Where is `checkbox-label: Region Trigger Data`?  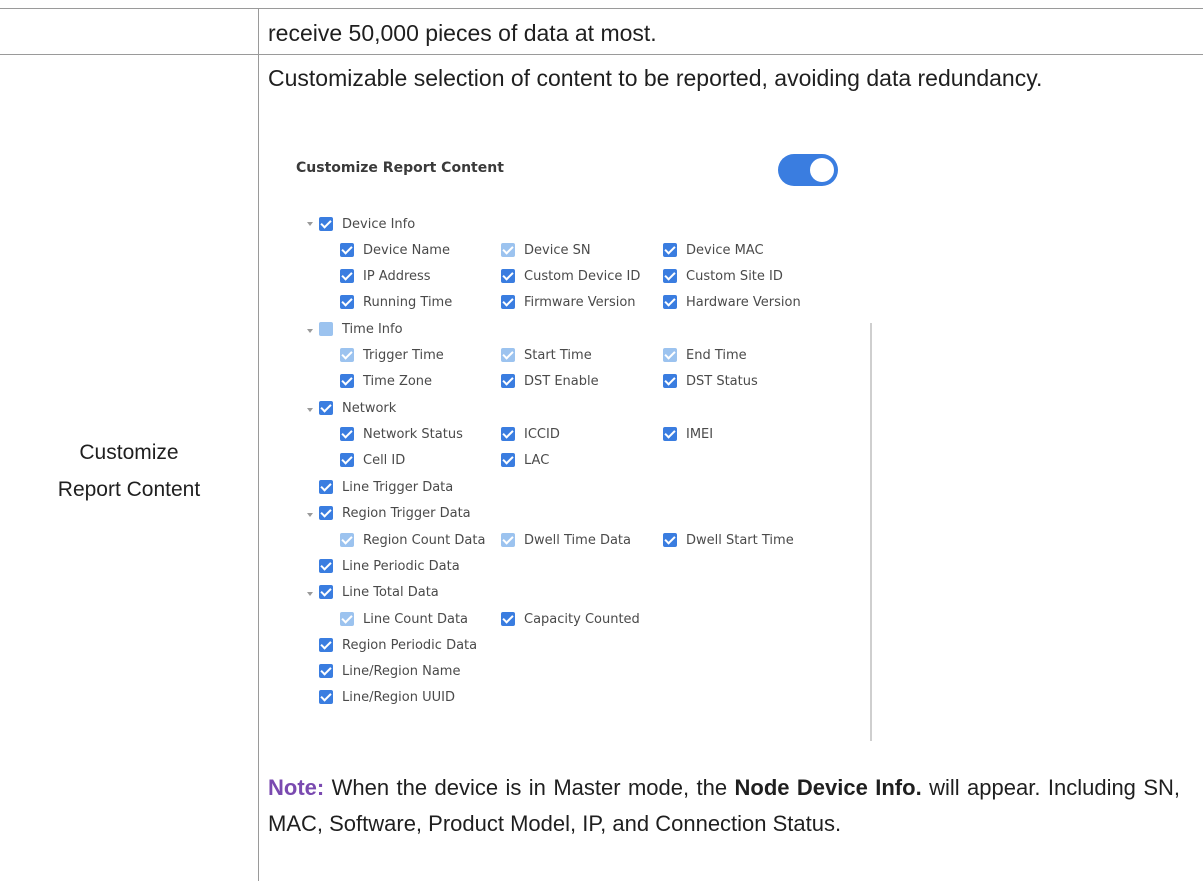
checkbox-label: Region Trigger Data is located at coordinates (406, 513).